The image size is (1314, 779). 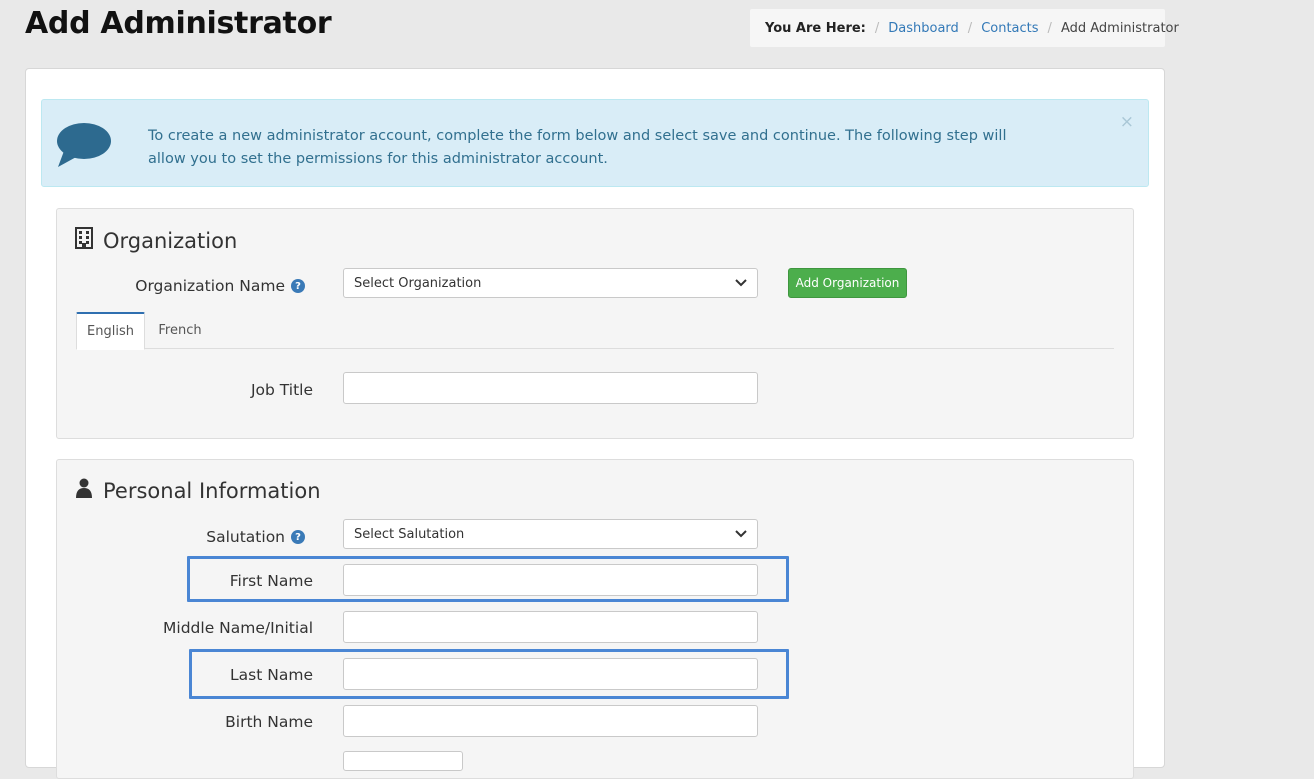 I want to click on personal-info-heading: Personal Information, so click(x=198, y=490).